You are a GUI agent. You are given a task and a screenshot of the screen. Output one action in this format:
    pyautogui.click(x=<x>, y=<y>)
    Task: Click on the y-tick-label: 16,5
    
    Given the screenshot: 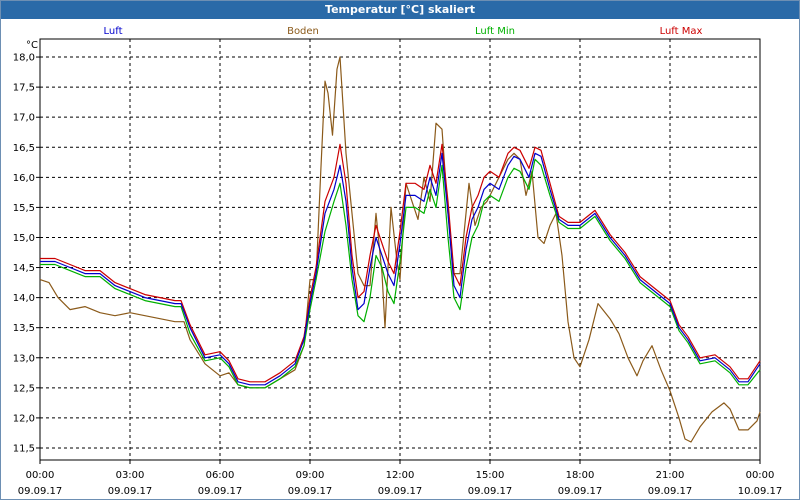 What is the action you would take?
    pyautogui.click(x=24, y=148)
    